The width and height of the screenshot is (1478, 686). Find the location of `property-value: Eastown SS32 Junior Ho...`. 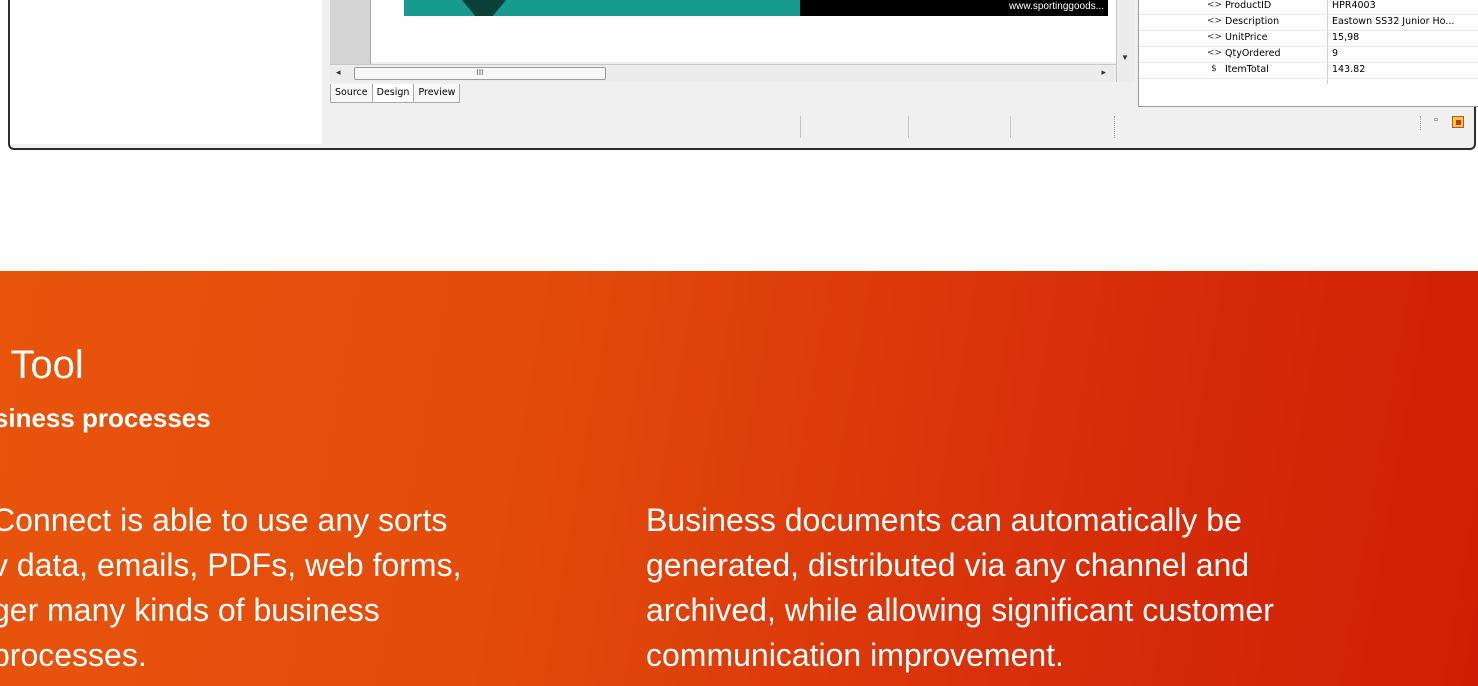

property-value: Eastown SS32 Junior Ho... is located at coordinates (1405, 21).